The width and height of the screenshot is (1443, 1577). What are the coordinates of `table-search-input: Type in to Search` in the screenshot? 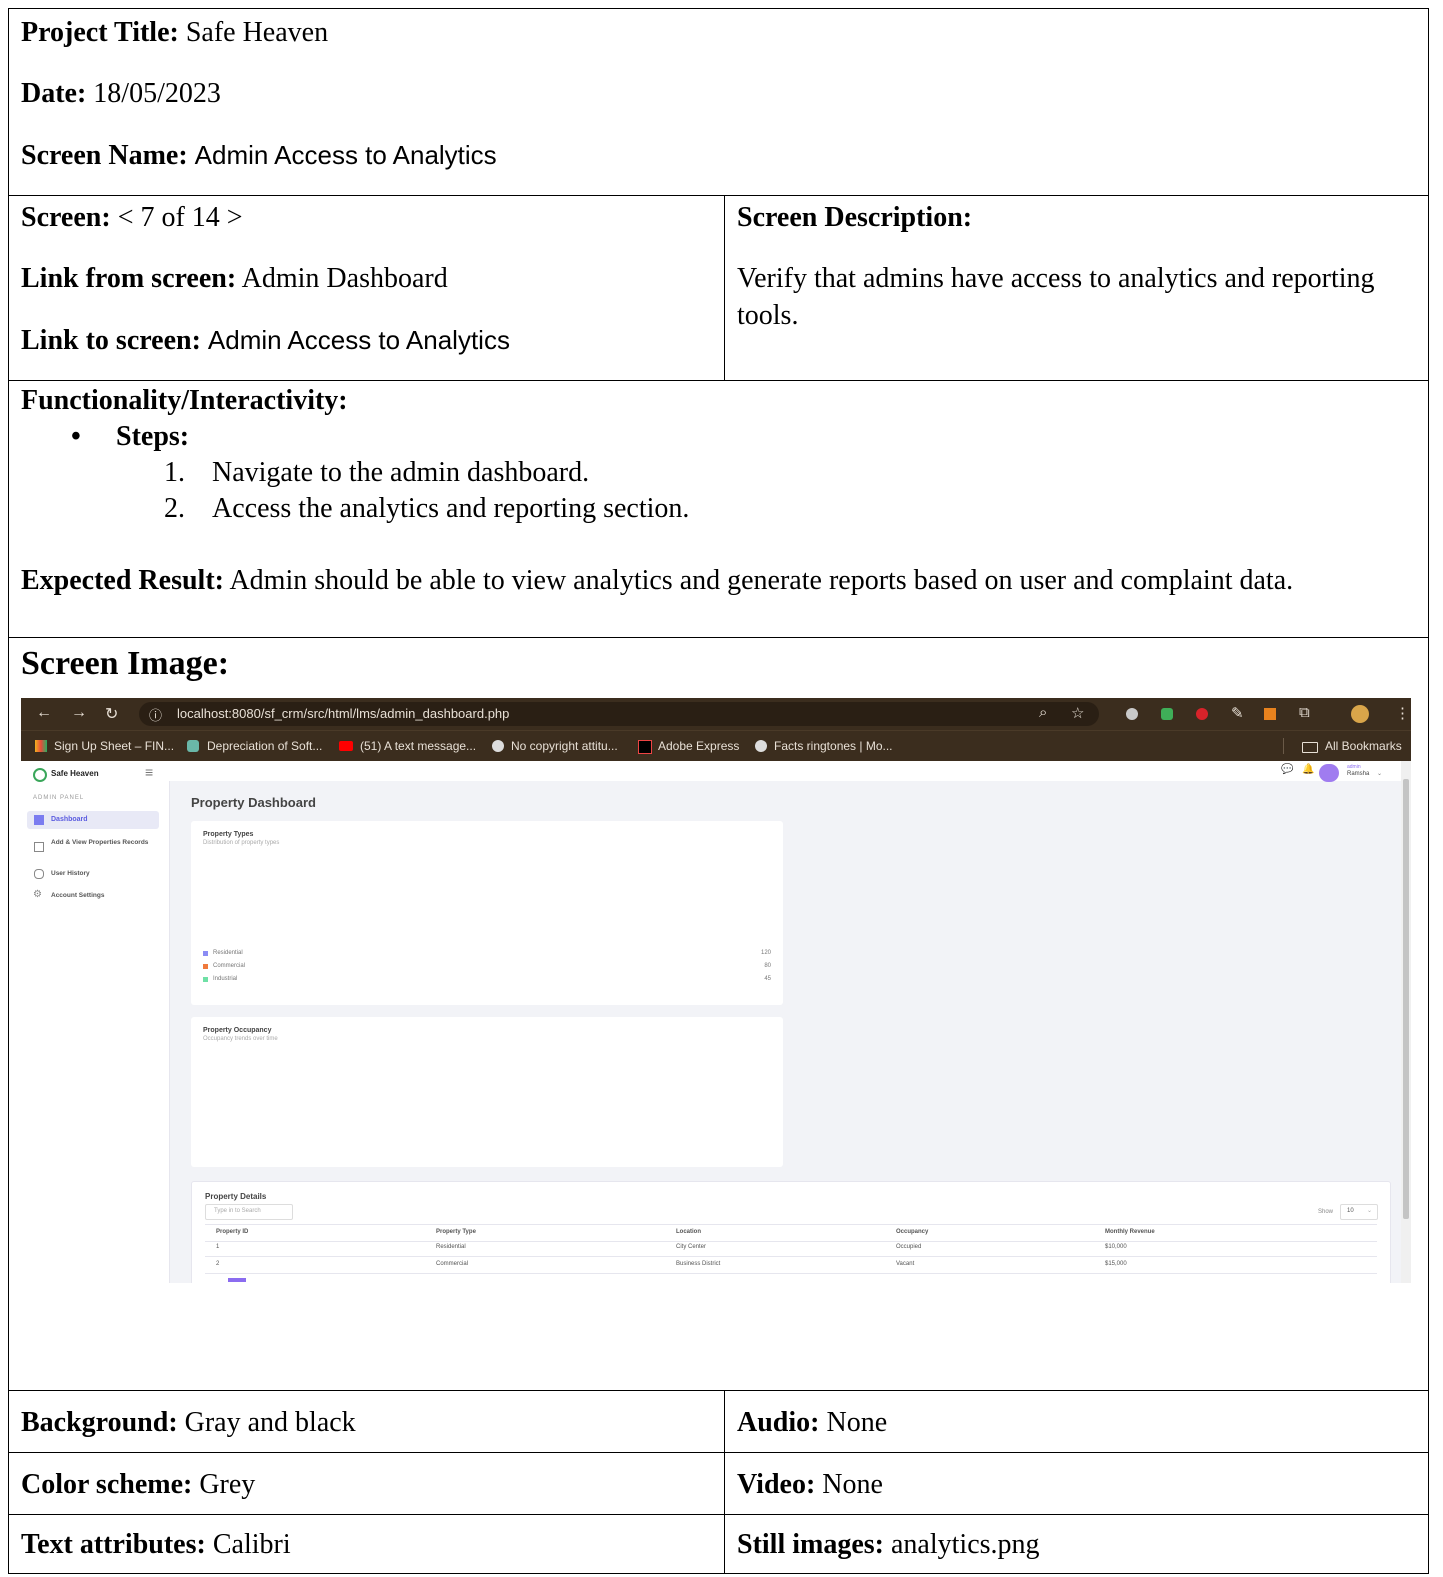 It's located at (249, 1212).